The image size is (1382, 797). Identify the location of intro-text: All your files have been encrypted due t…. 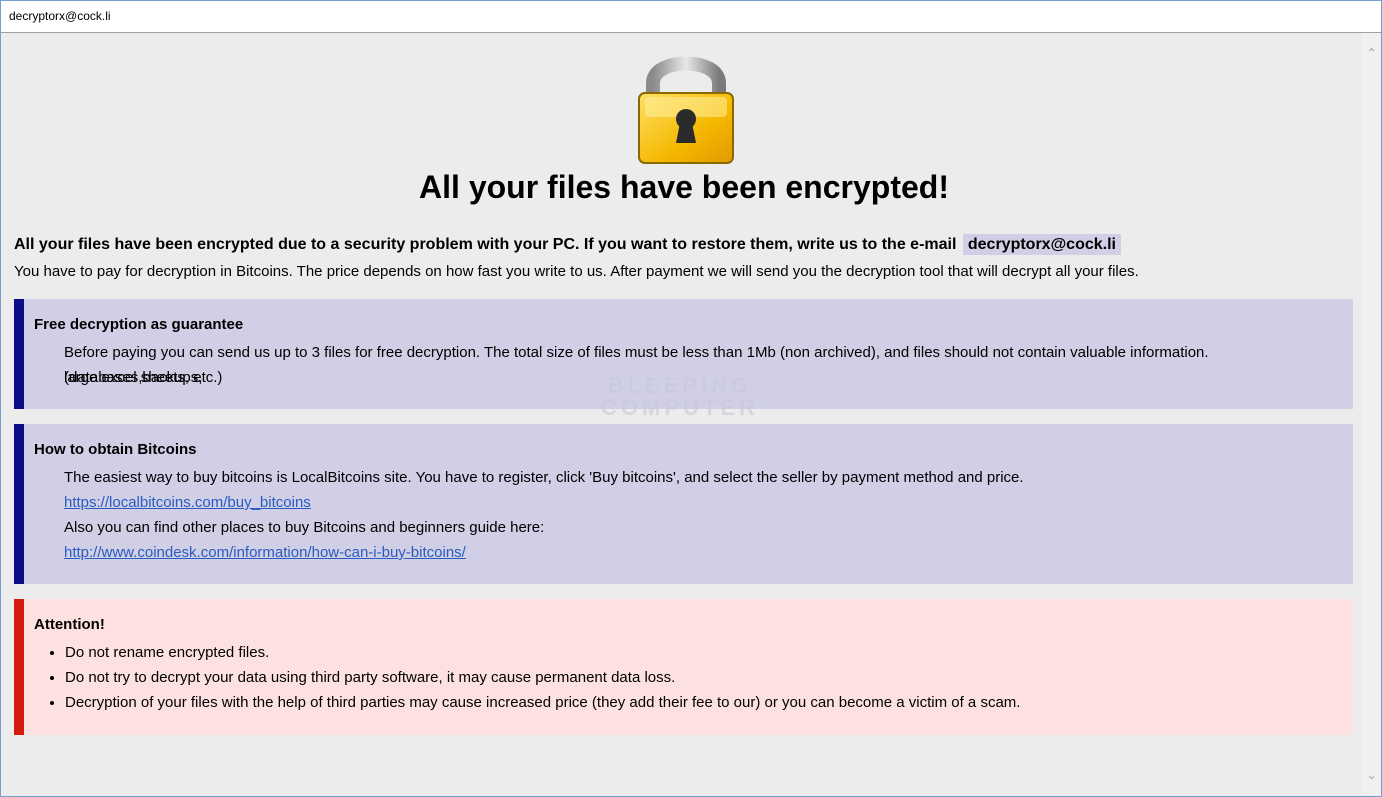
(485, 244).